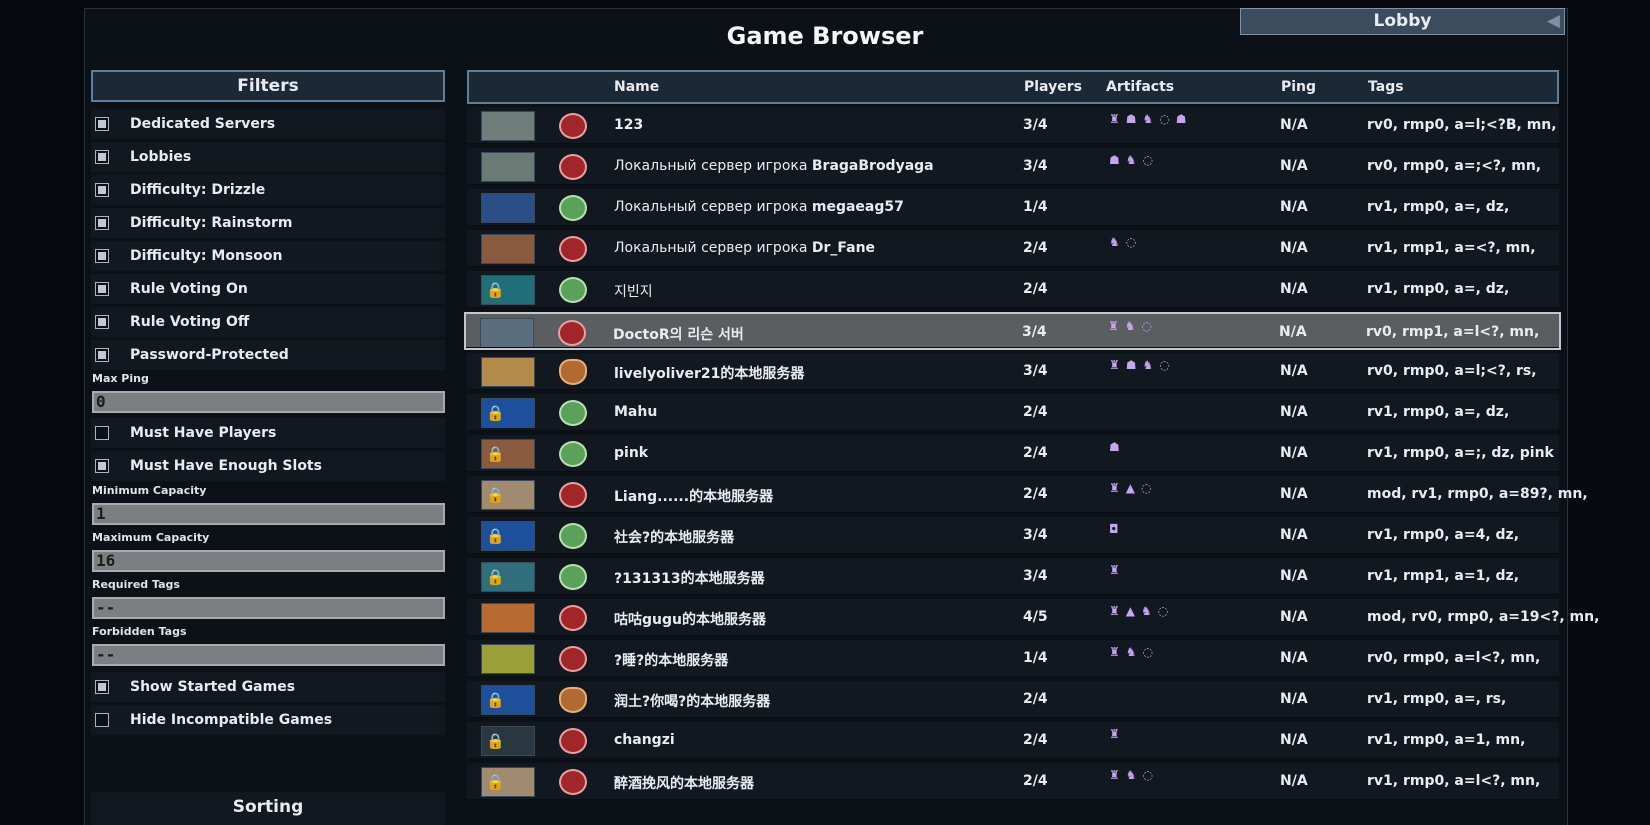  I want to click on filter-row: Rule Voting Off, so click(268, 322).